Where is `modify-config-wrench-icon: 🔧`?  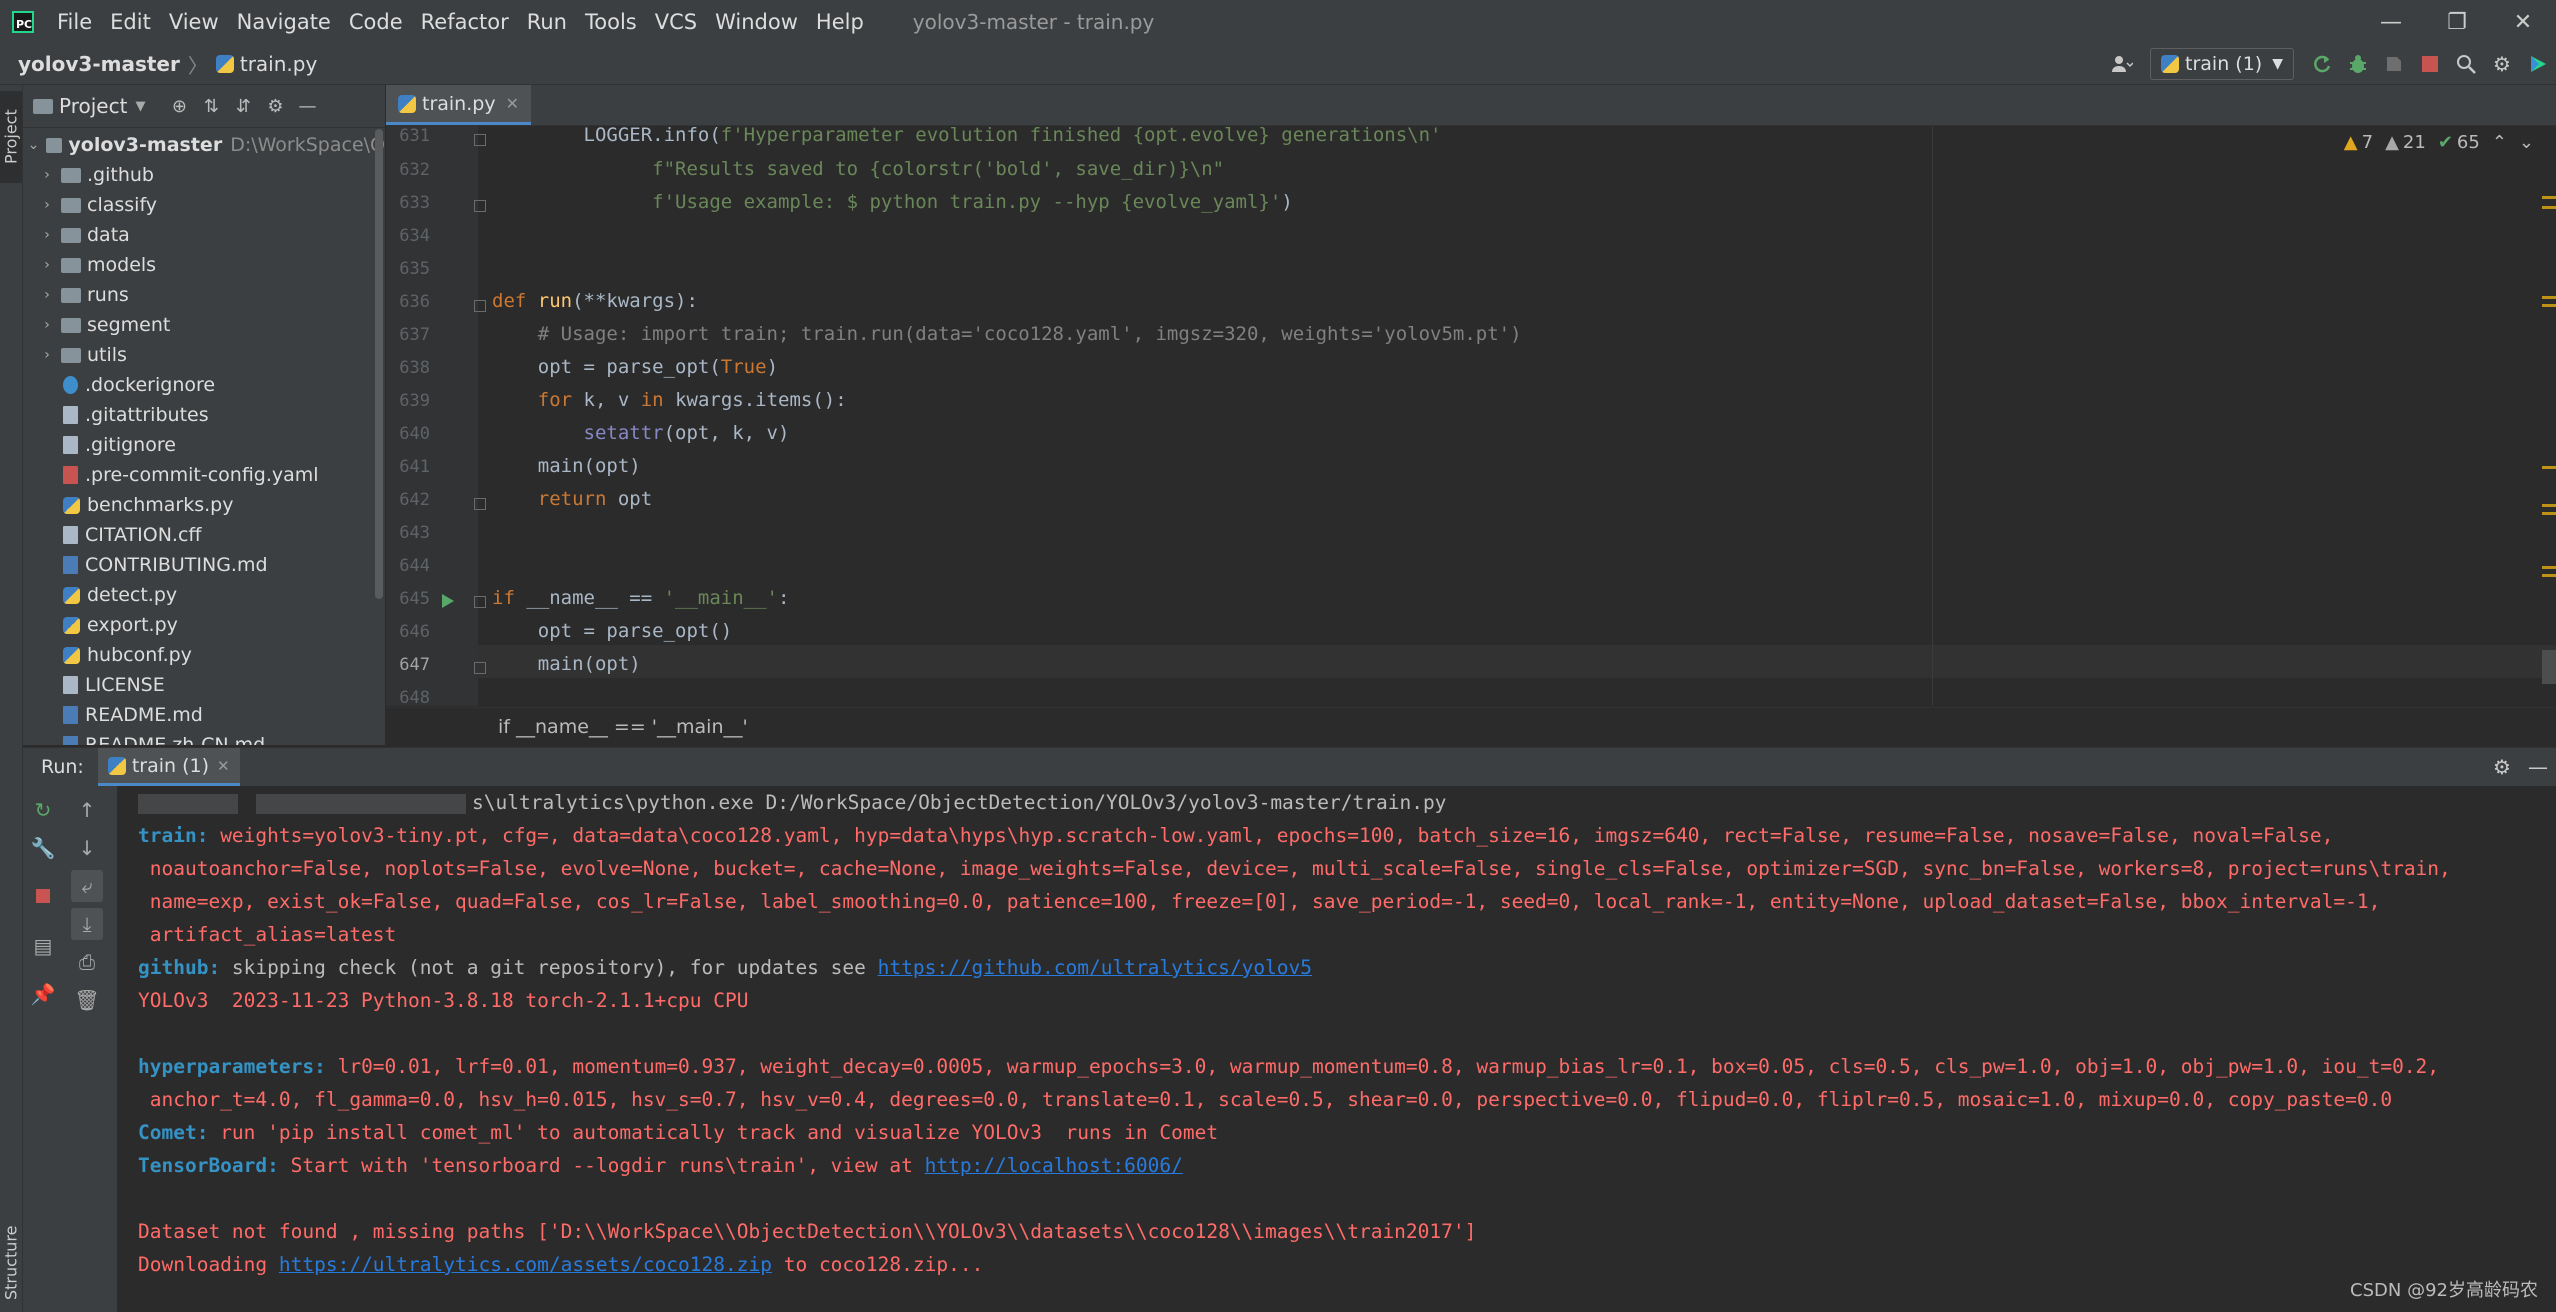
modify-config-wrench-icon: 🔧 is located at coordinates (43, 848).